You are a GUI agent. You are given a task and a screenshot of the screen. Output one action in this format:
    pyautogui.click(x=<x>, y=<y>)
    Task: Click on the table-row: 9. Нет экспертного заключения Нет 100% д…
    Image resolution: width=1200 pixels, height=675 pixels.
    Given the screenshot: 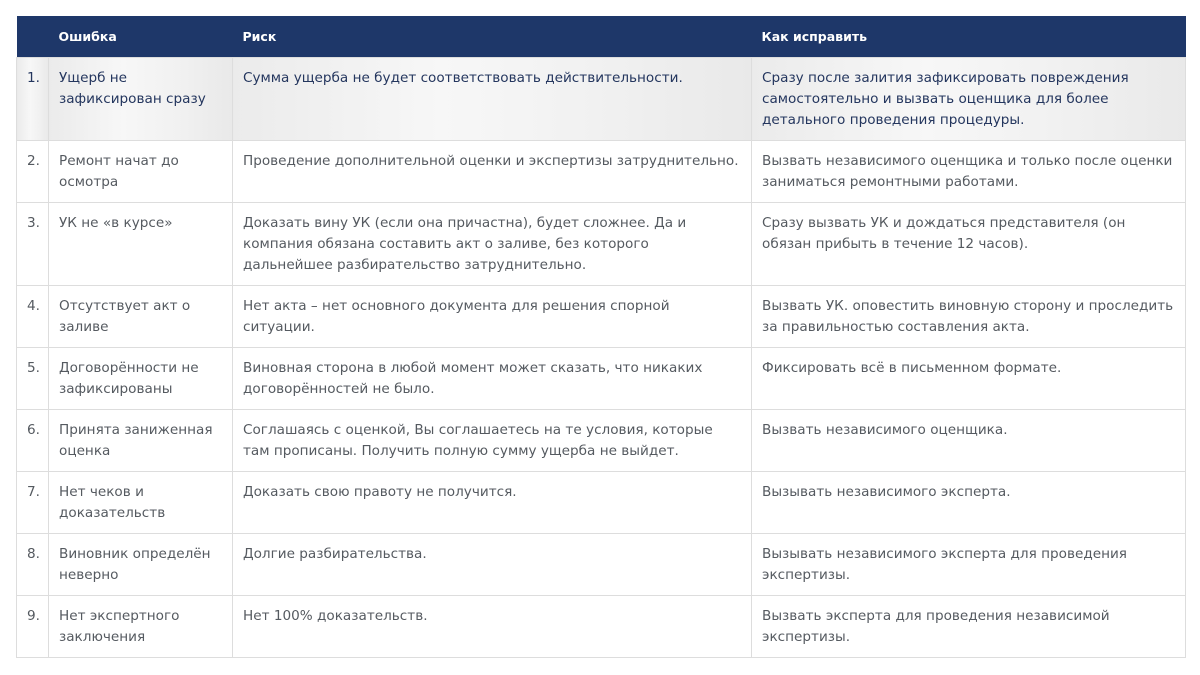 What is the action you would take?
    pyautogui.click(x=601, y=626)
    